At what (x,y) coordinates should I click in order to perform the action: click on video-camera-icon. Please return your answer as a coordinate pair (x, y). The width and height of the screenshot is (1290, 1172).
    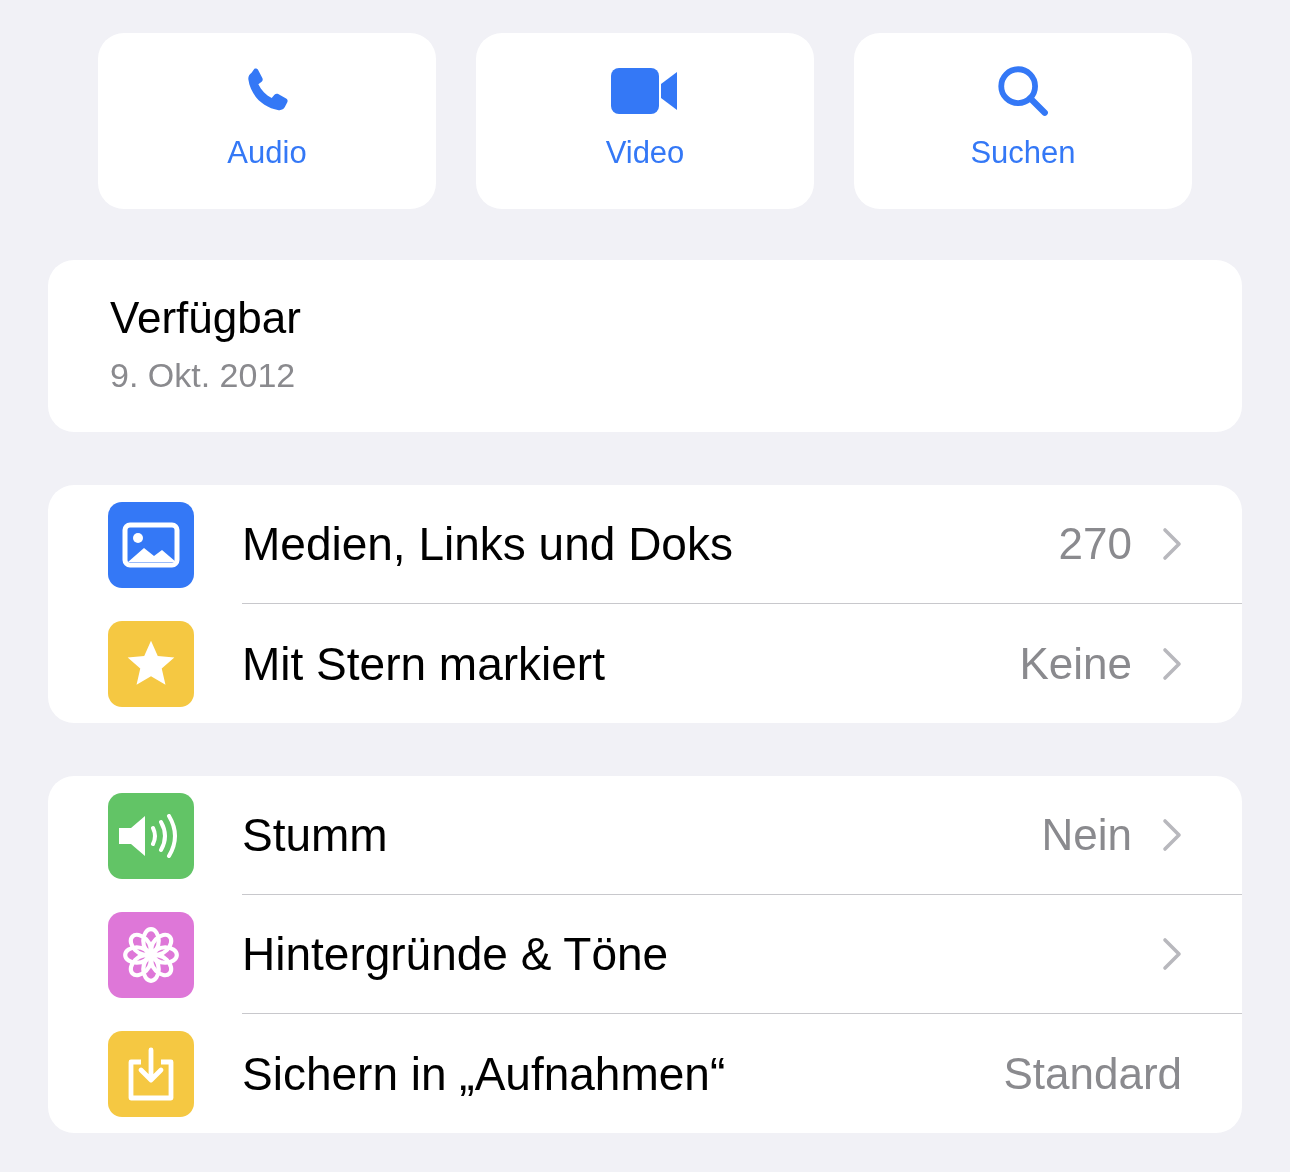
    Looking at the image, I should click on (645, 91).